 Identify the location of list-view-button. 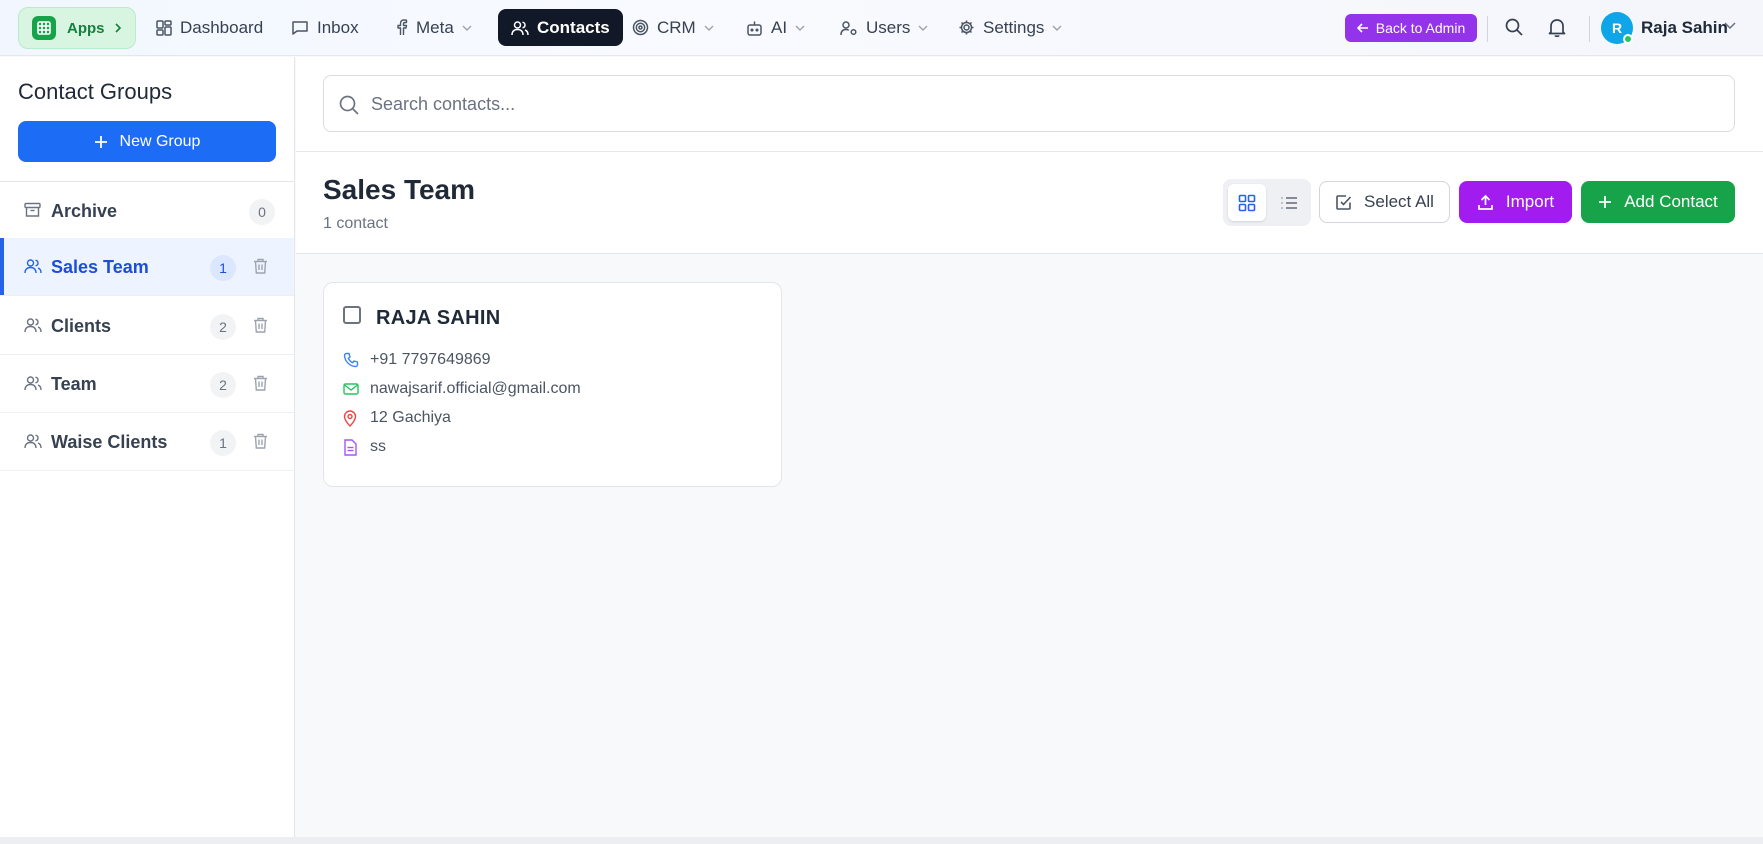
(1289, 202).